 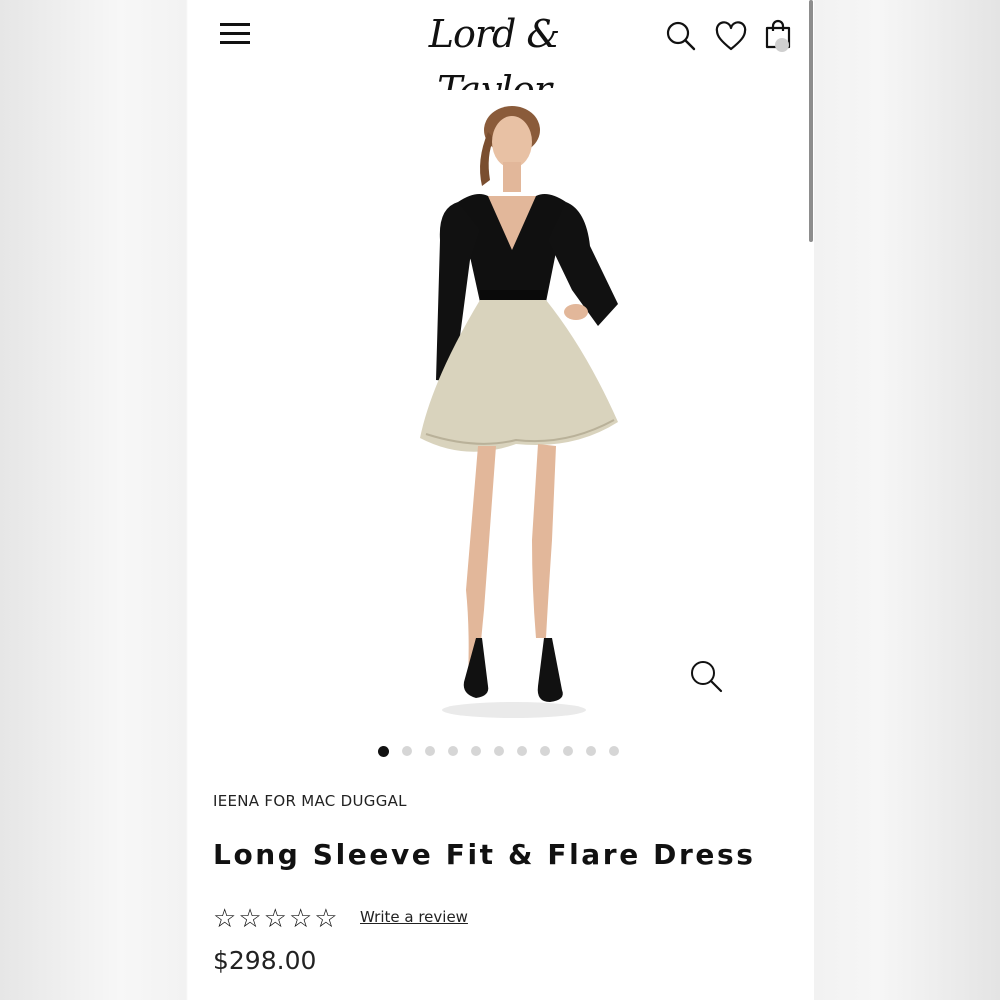 What do you see at coordinates (414, 917) in the screenshot?
I see `write-review-link: Write a review` at bounding box center [414, 917].